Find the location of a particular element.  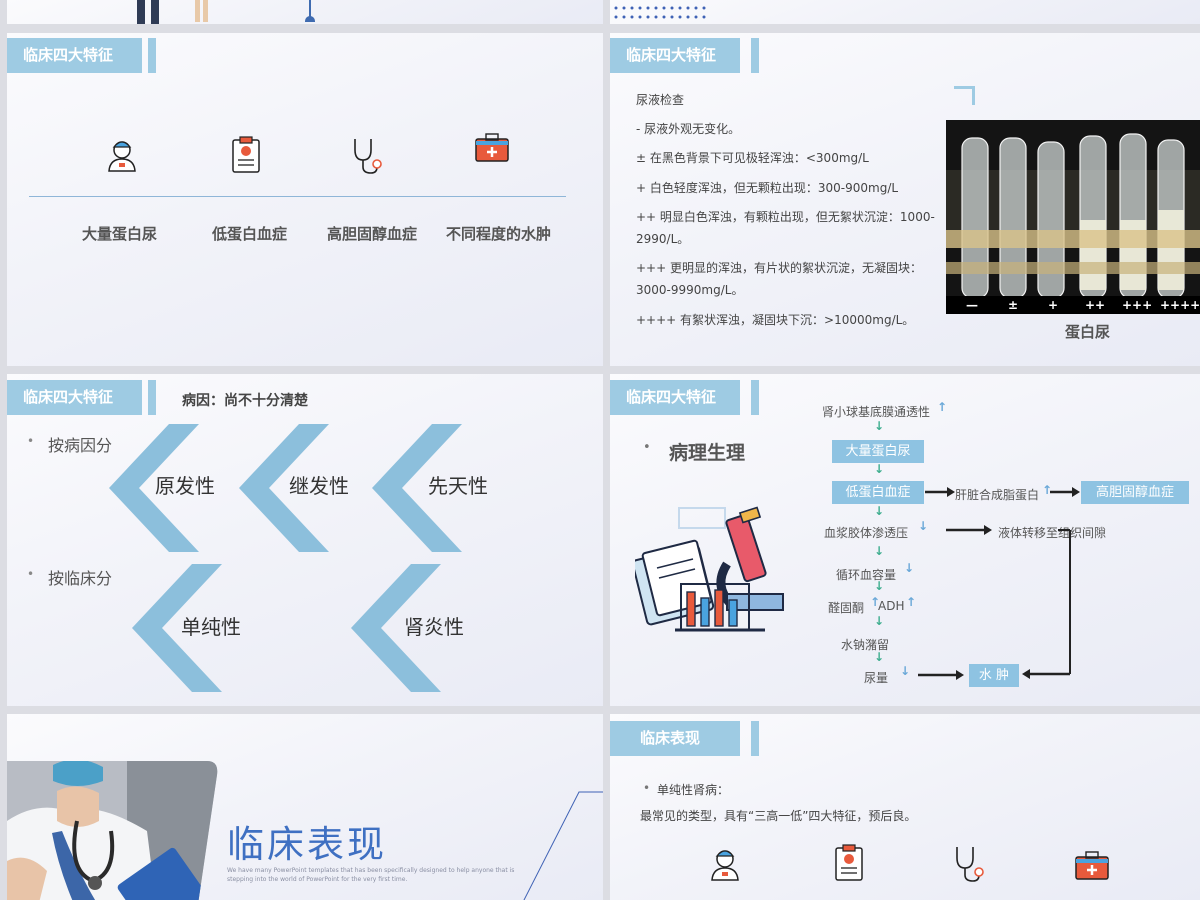

person-illustration is located at coordinates (150, 12).